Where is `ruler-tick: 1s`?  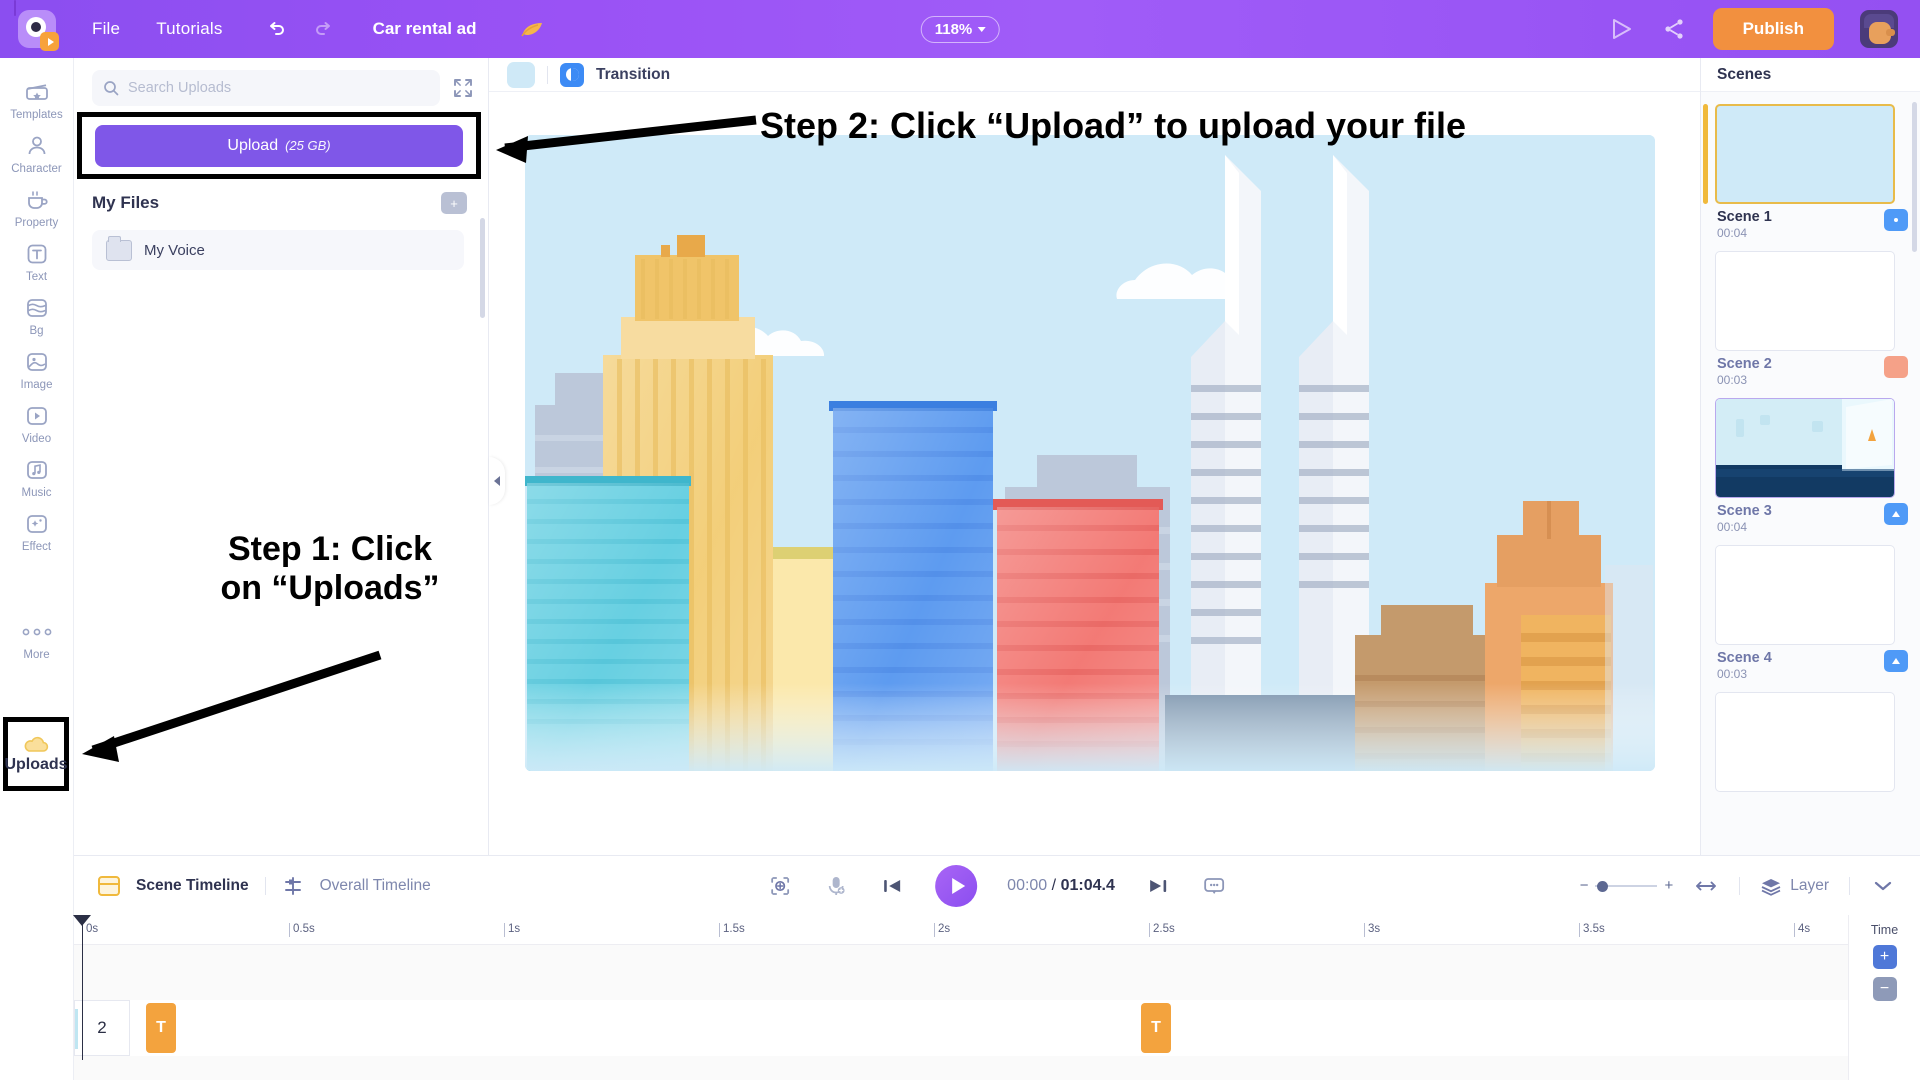 ruler-tick: 1s is located at coordinates (512, 930).